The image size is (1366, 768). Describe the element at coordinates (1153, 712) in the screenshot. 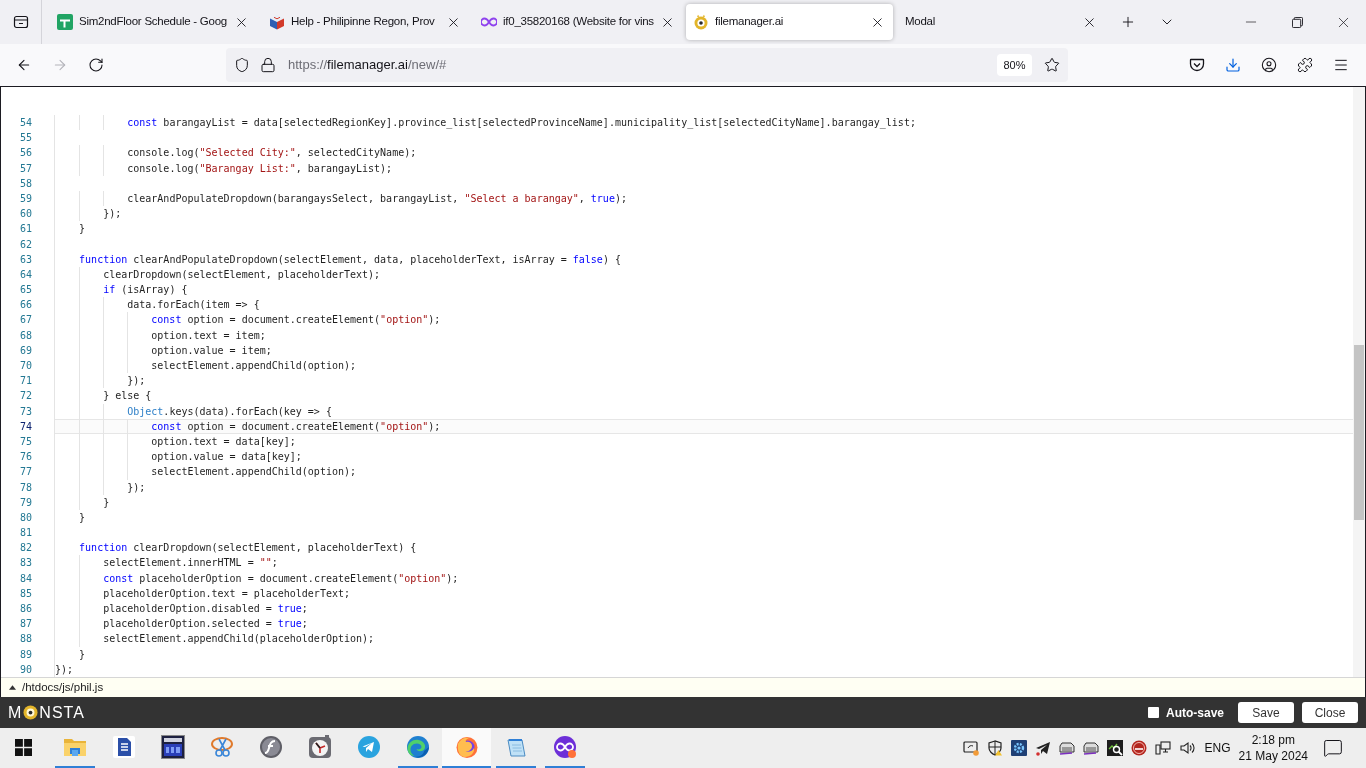

I see `auto-save-checkbox` at that location.